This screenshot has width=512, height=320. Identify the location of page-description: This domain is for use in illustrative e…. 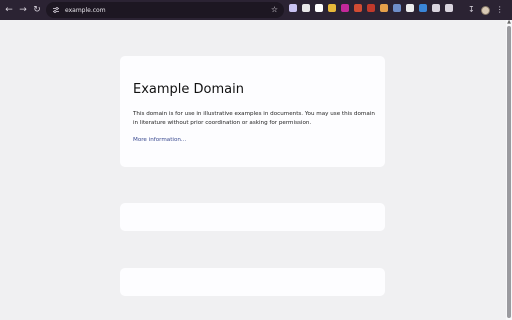
(254, 118).